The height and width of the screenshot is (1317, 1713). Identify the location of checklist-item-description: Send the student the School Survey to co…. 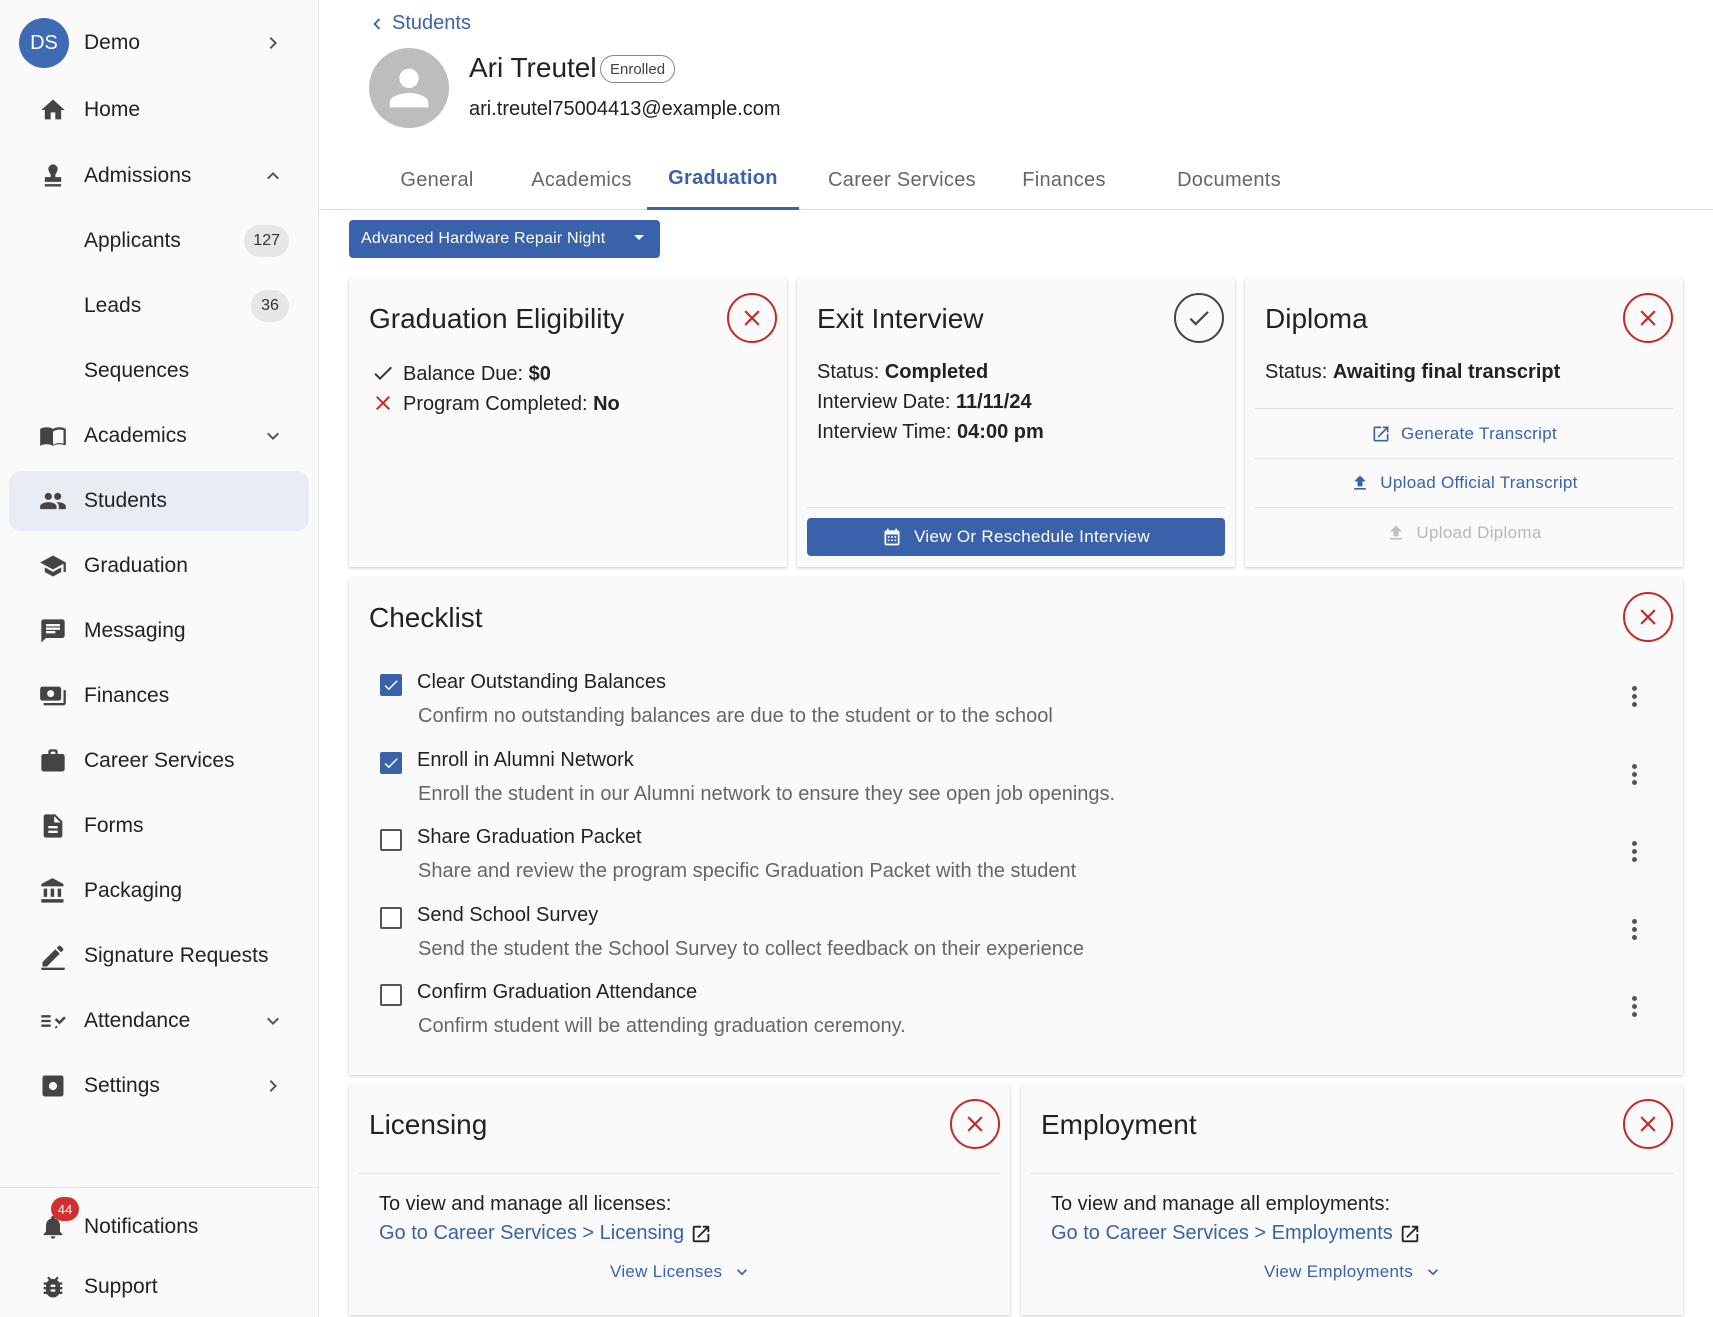
(751, 949).